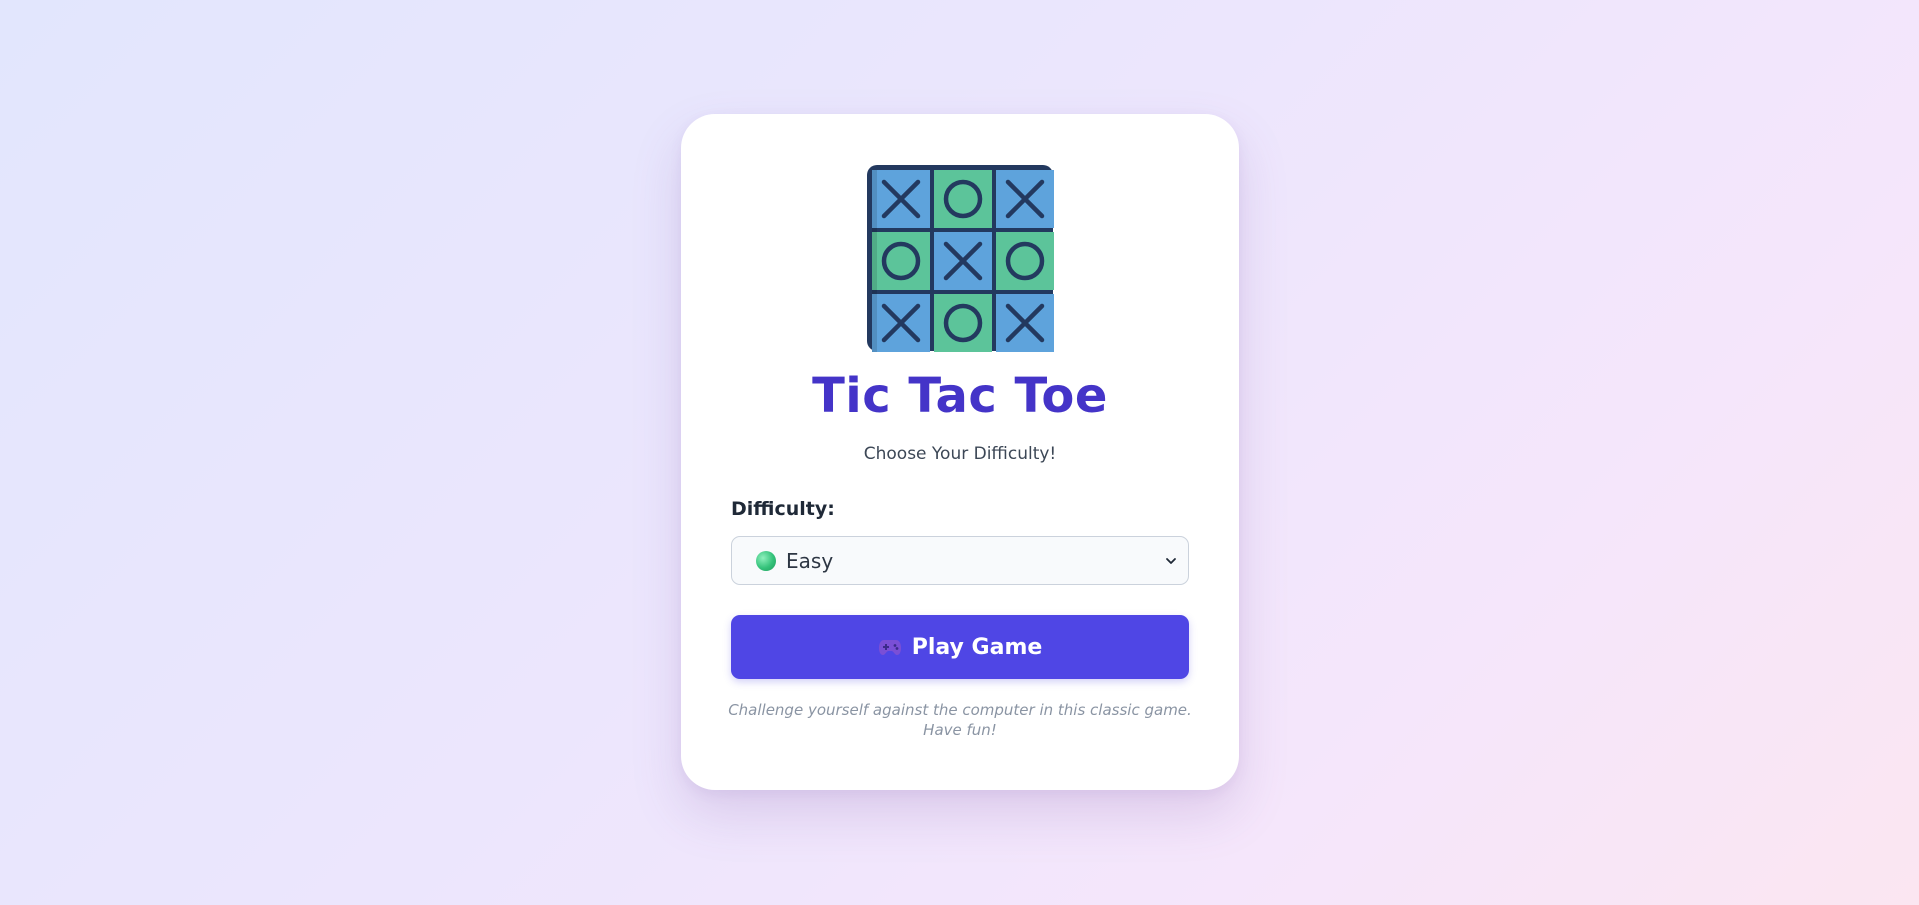 The image size is (1919, 905). What do you see at coordinates (889, 647) in the screenshot?
I see `gamepad-icon` at bounding box center [889, 647].